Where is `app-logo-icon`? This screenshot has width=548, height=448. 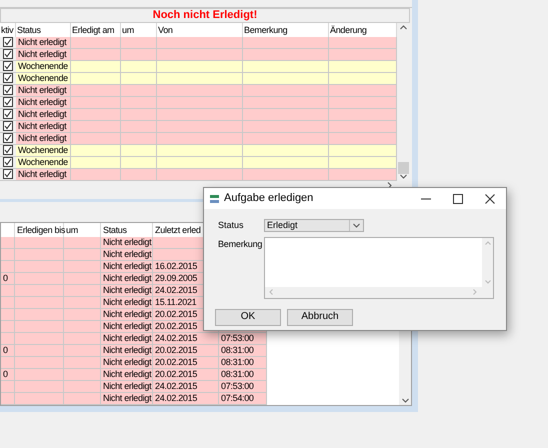 app-logo-icon is located at coordinates (214, 199).